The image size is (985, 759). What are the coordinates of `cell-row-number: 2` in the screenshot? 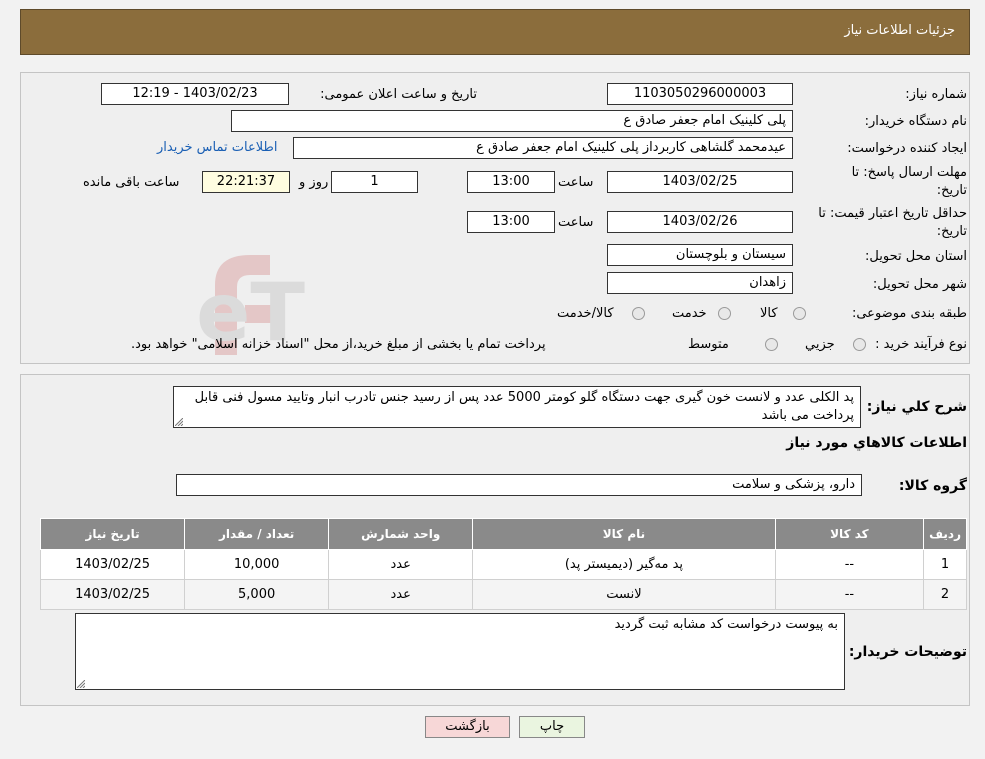 It's located at (945, 594).